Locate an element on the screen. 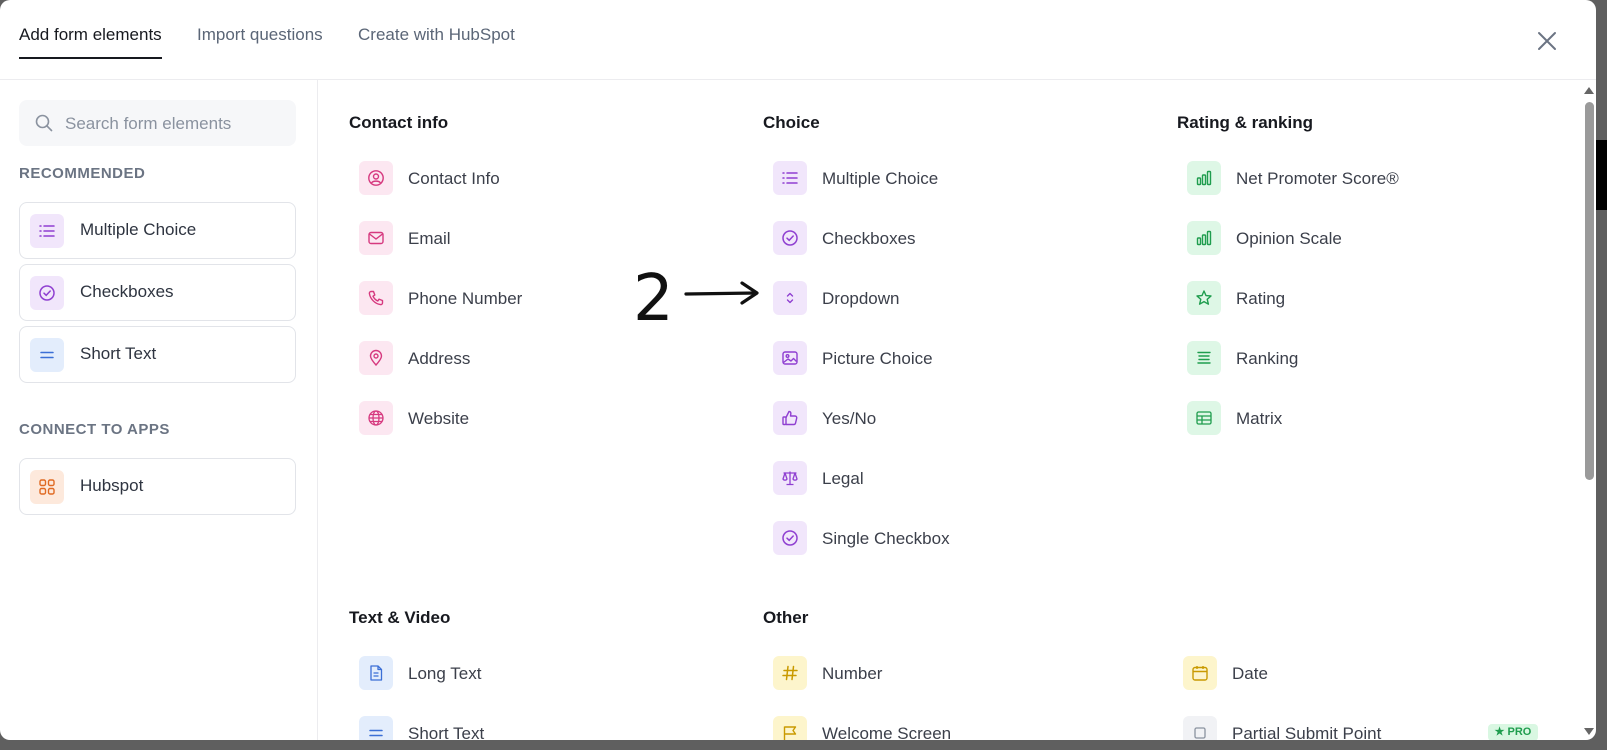 Image resolution: width=1607 pixels, height=750 pixels. element-label: Phone Number is located at coordinates (465, 298).